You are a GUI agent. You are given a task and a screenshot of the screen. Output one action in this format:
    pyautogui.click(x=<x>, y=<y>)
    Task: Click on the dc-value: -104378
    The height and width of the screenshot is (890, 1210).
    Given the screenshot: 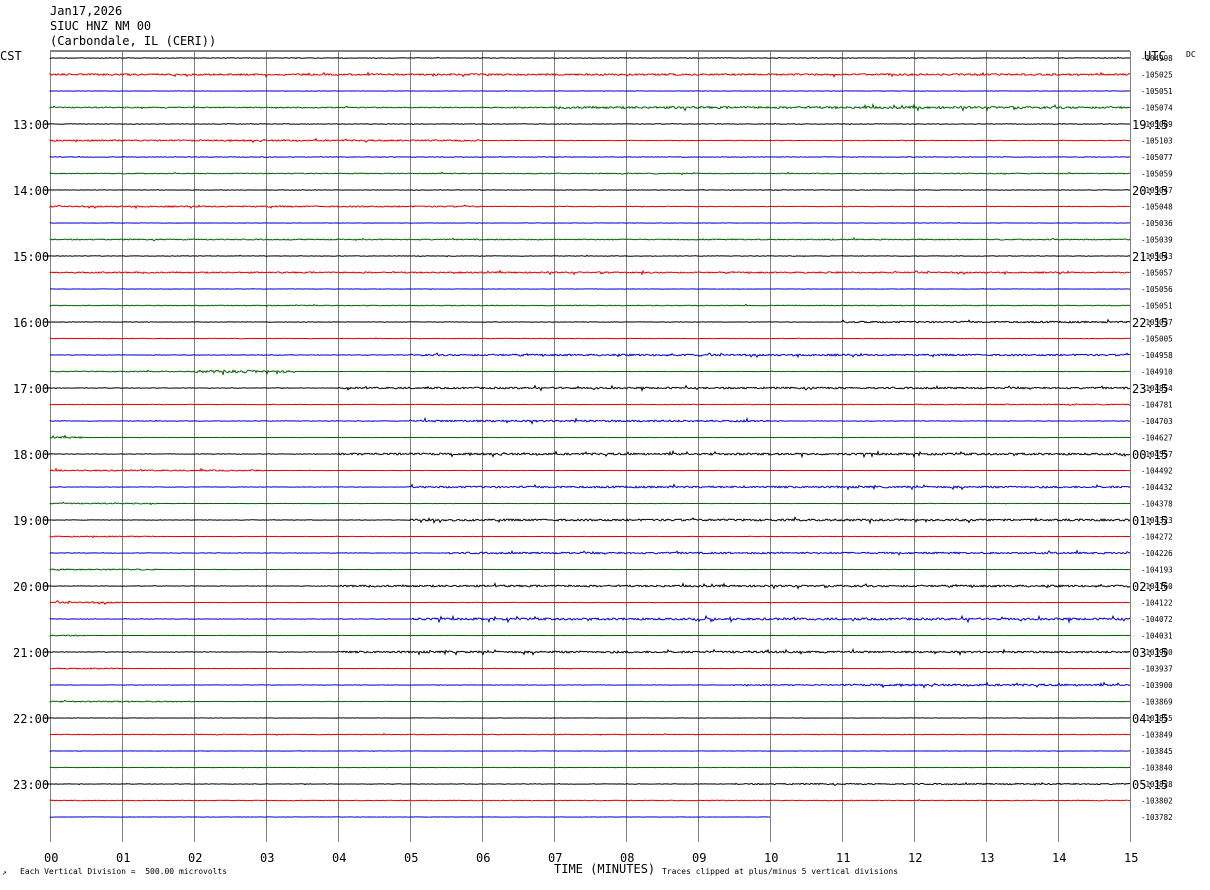 What is the action you would take?
    pyautogui.click(x=1157, y=504)
    